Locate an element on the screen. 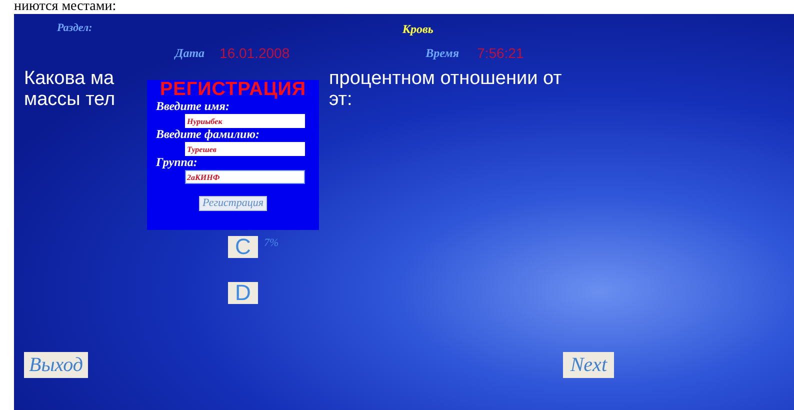  exit-button: Выход is located at coordinates (56, 365).